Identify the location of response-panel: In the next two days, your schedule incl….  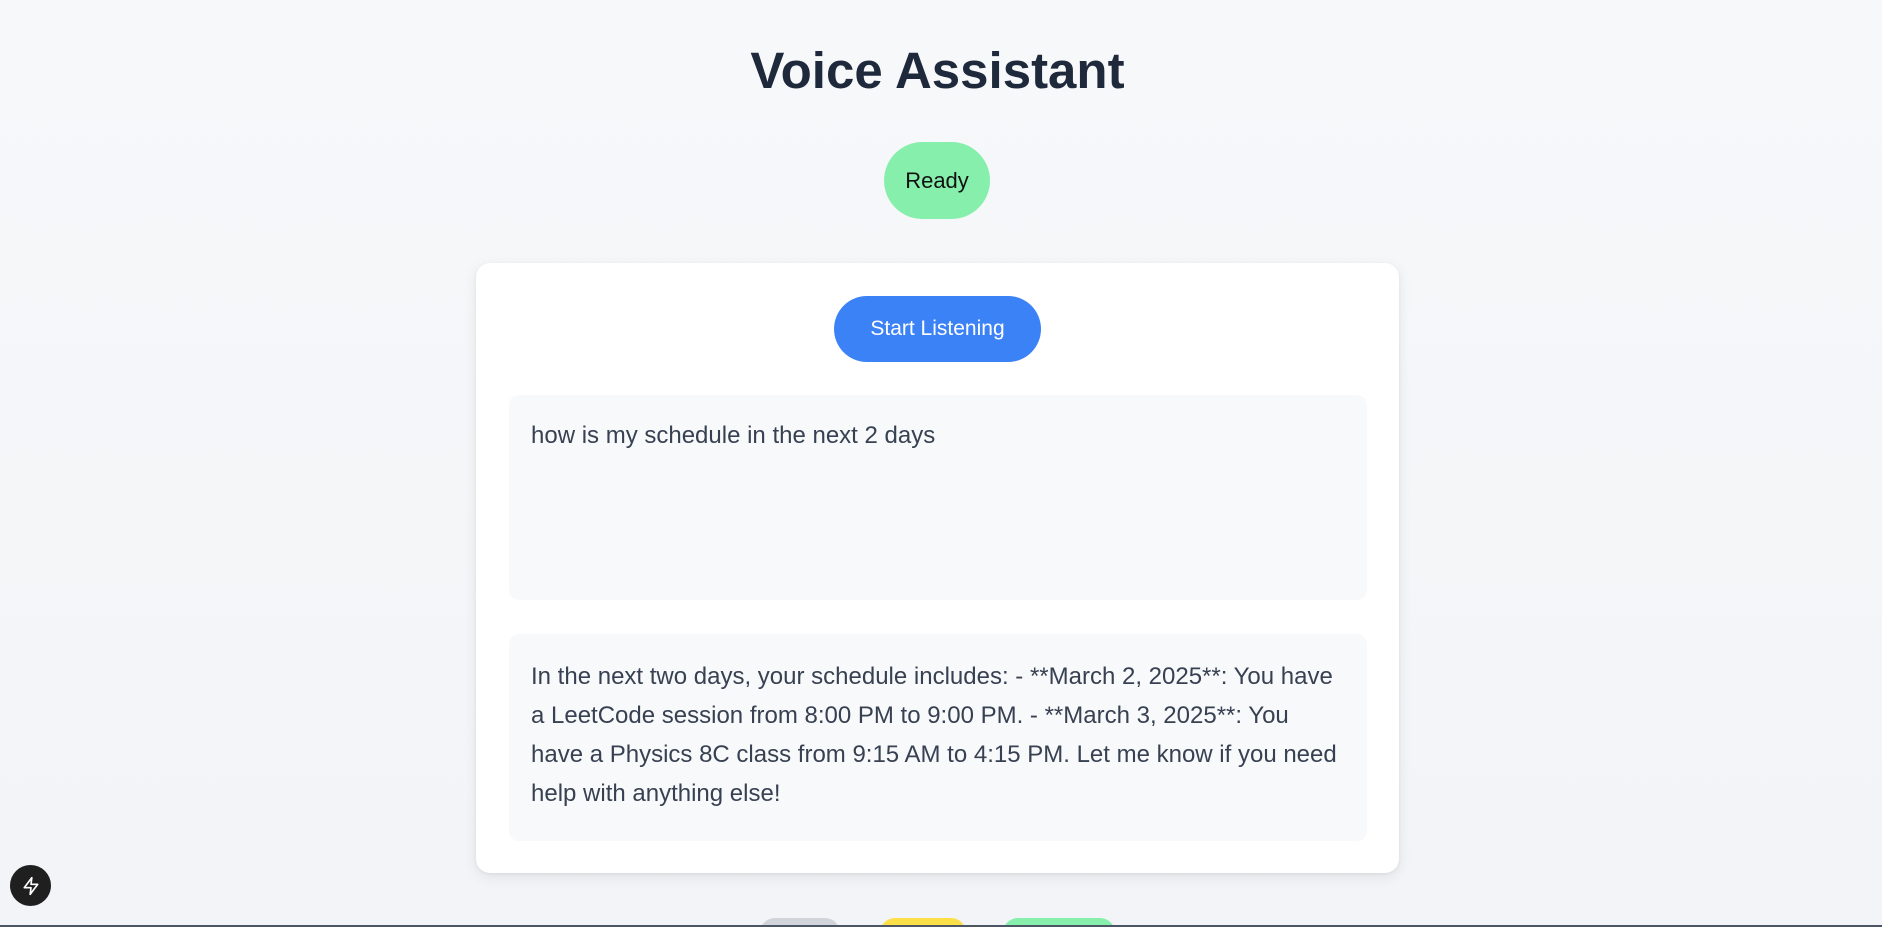
(938, 737).